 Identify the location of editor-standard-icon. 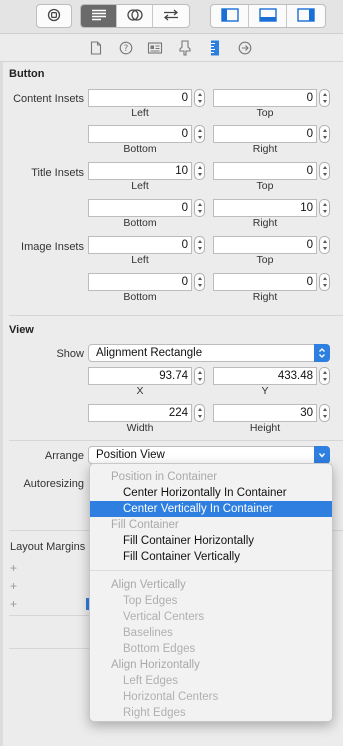
(99, 16).